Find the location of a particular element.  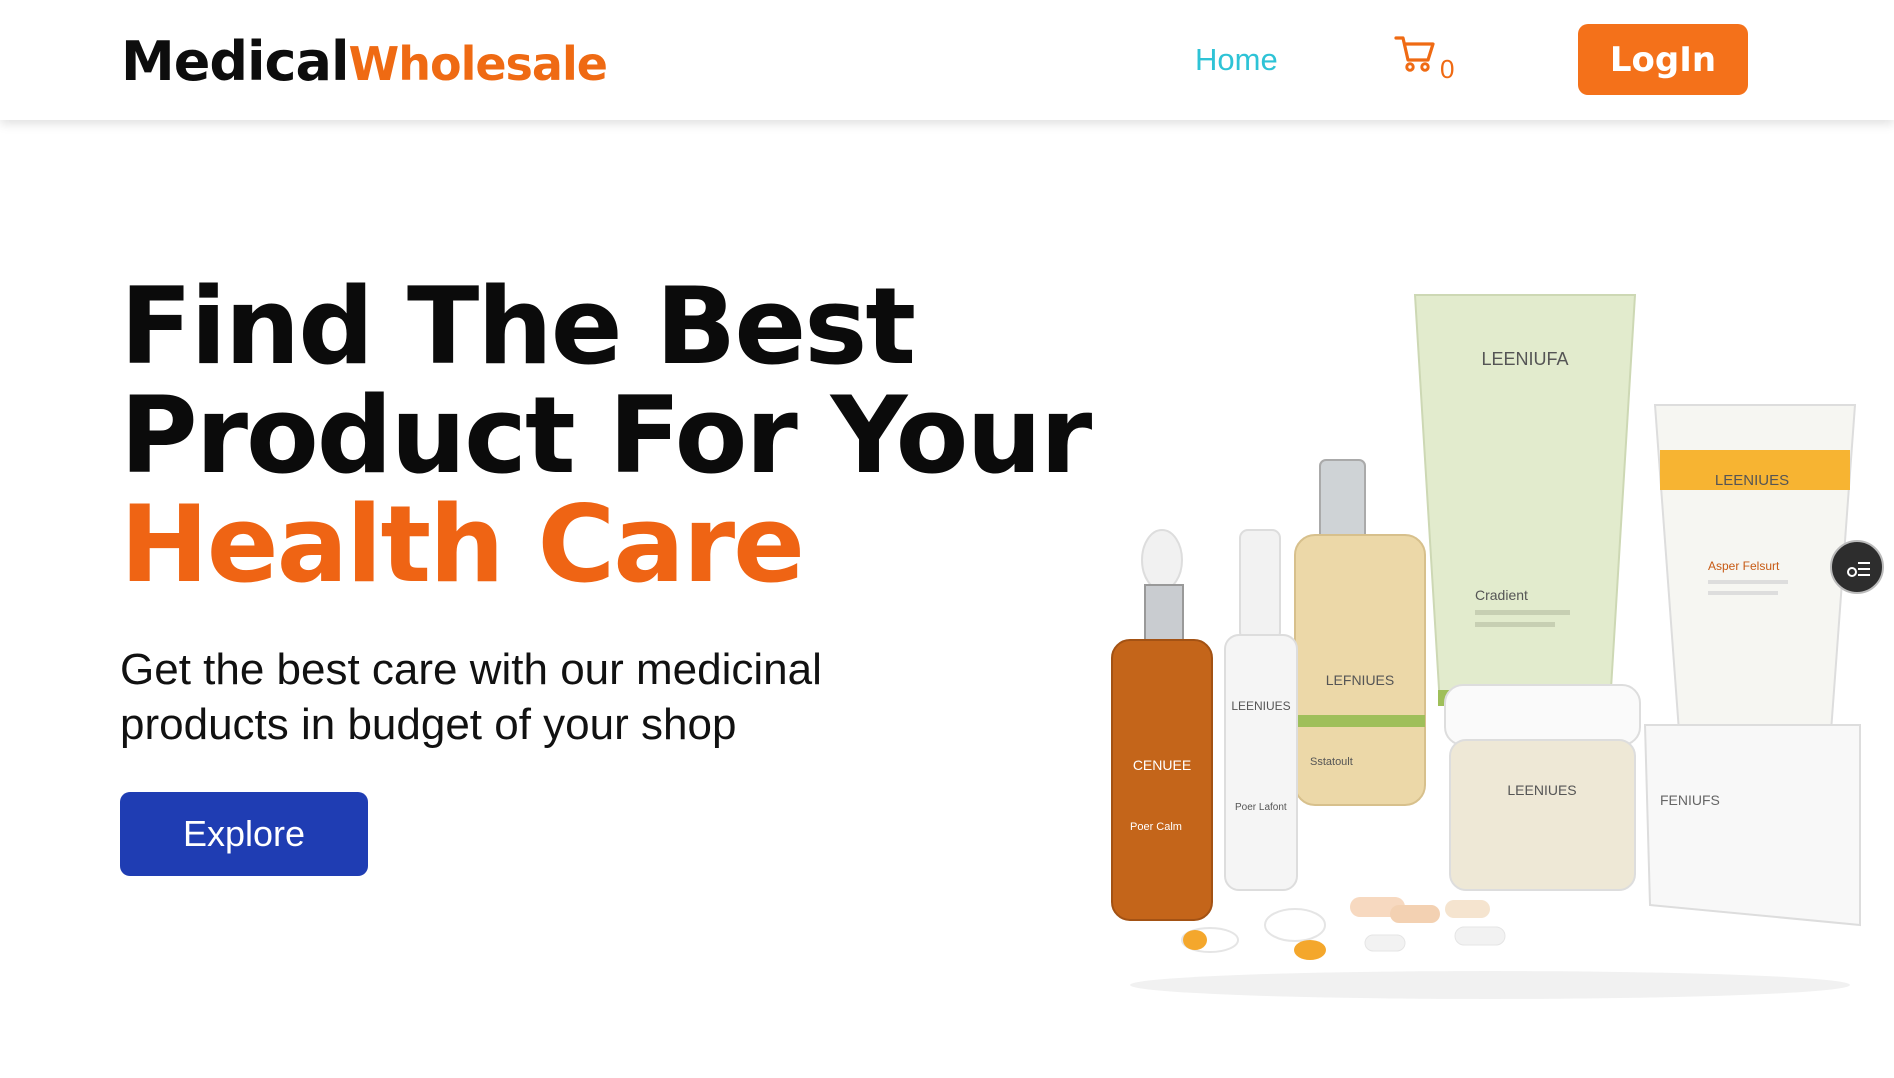

hero-title-accent: Health Care is located at coordinates (462, 544).